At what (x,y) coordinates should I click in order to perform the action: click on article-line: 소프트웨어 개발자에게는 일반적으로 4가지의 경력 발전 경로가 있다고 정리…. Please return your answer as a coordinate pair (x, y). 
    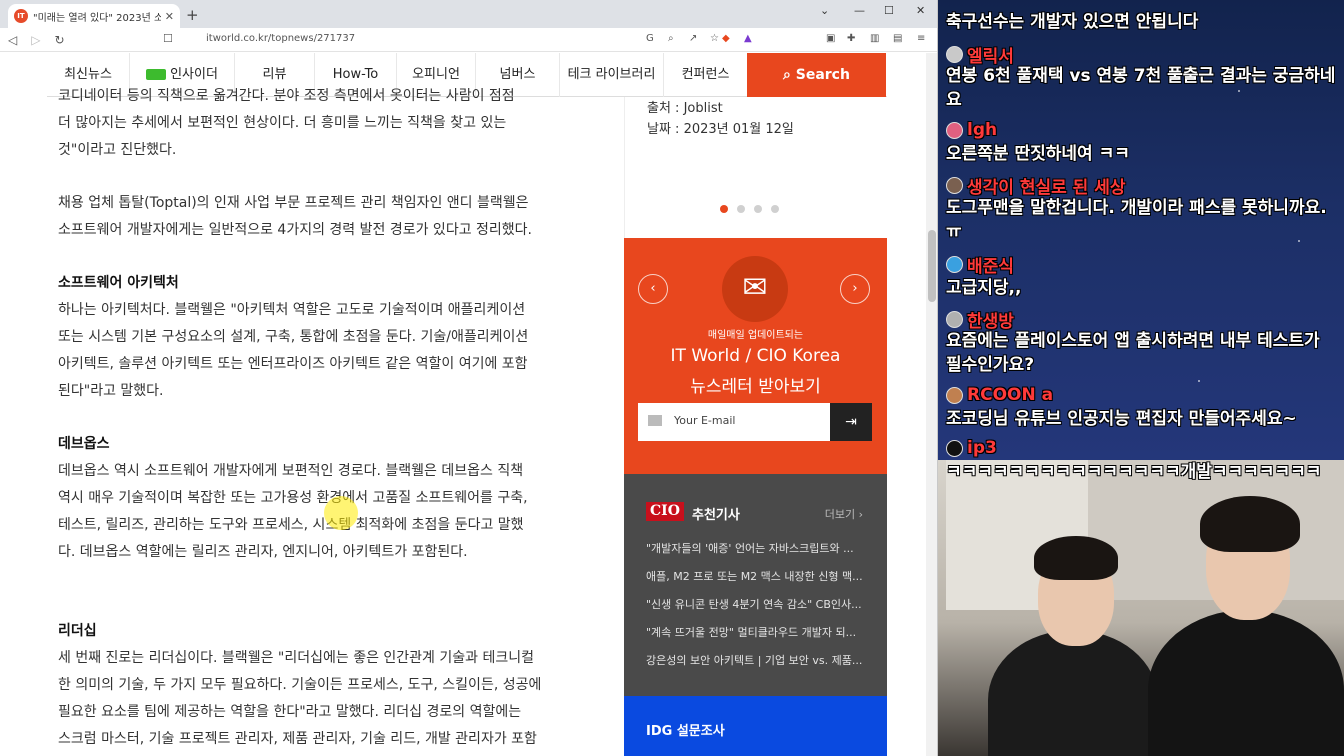
    Looking at the image, I should click on (295, 230).